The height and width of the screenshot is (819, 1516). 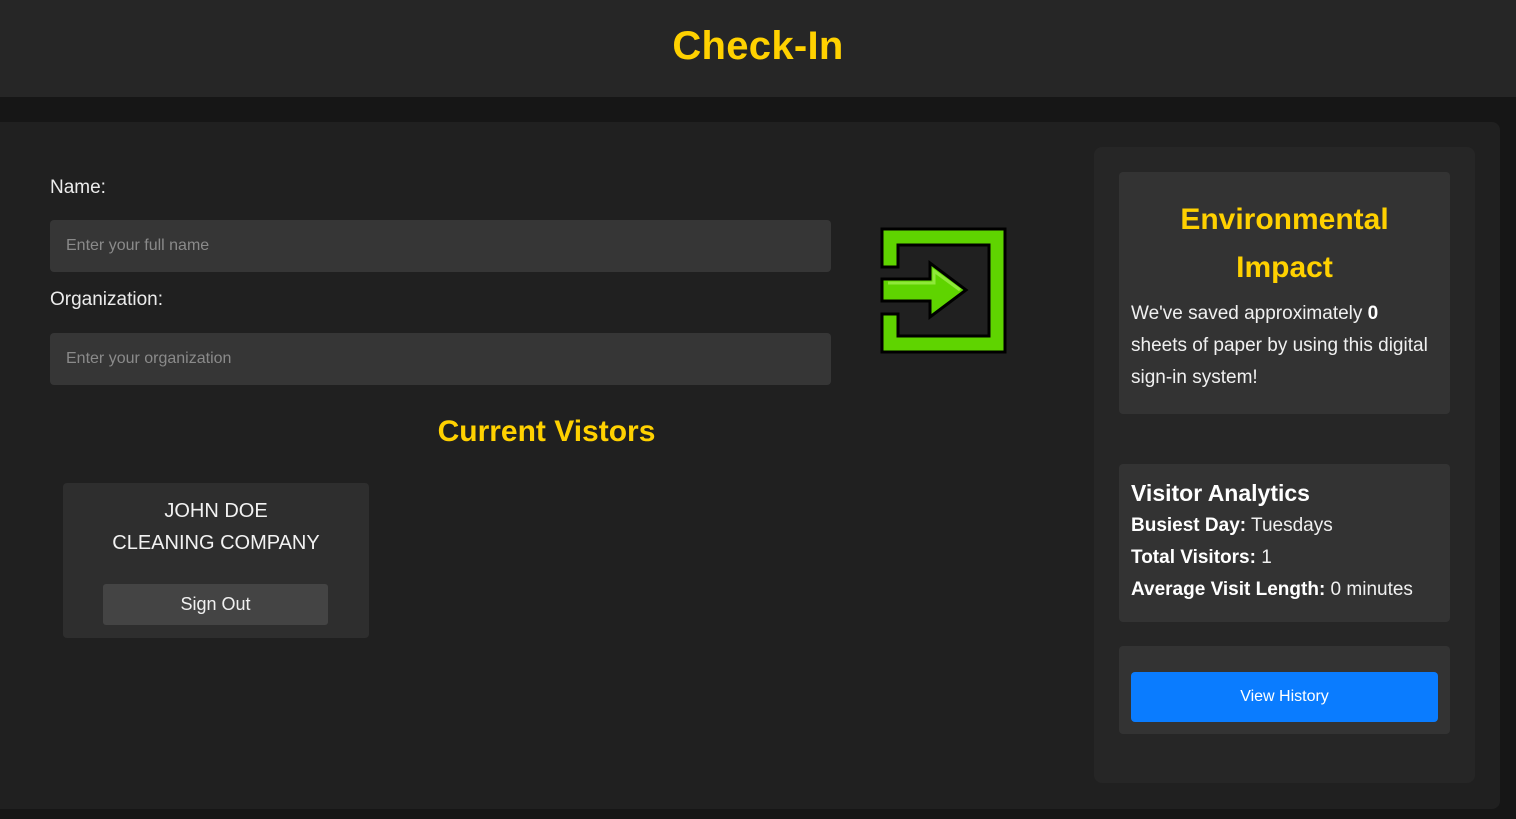 I want to click on history-panel: View History, so click(x=1284, y=690).